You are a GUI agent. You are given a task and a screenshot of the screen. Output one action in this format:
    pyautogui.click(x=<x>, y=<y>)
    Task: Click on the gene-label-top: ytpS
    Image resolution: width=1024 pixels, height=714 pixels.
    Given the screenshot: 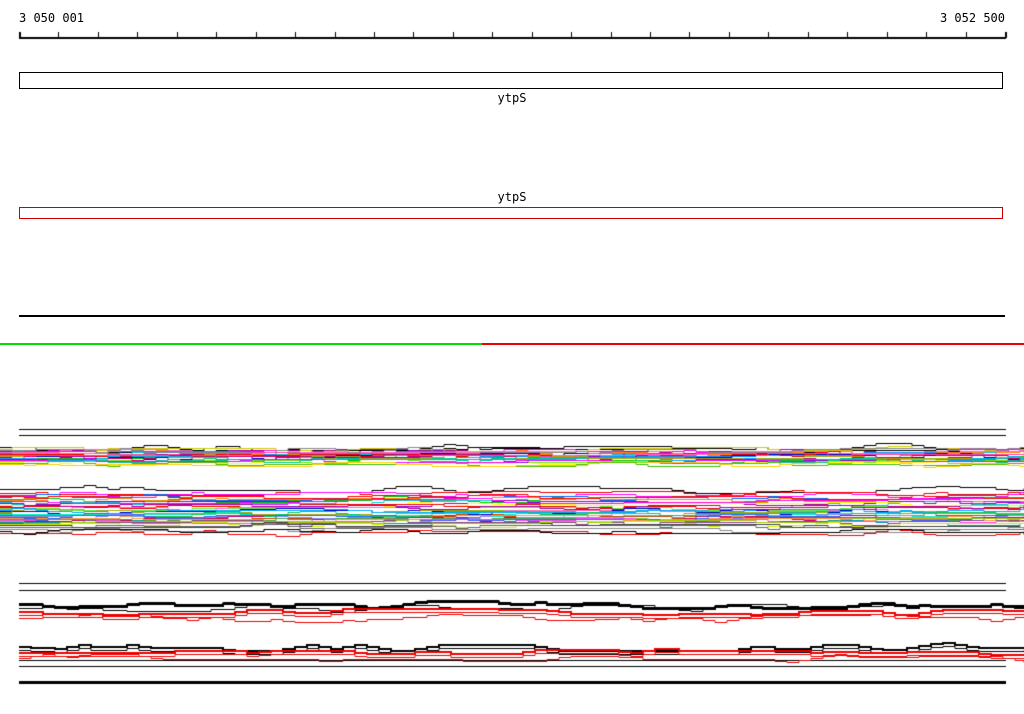 What is the action you would take?
    pyautogui.click(x=512, y=98)
    